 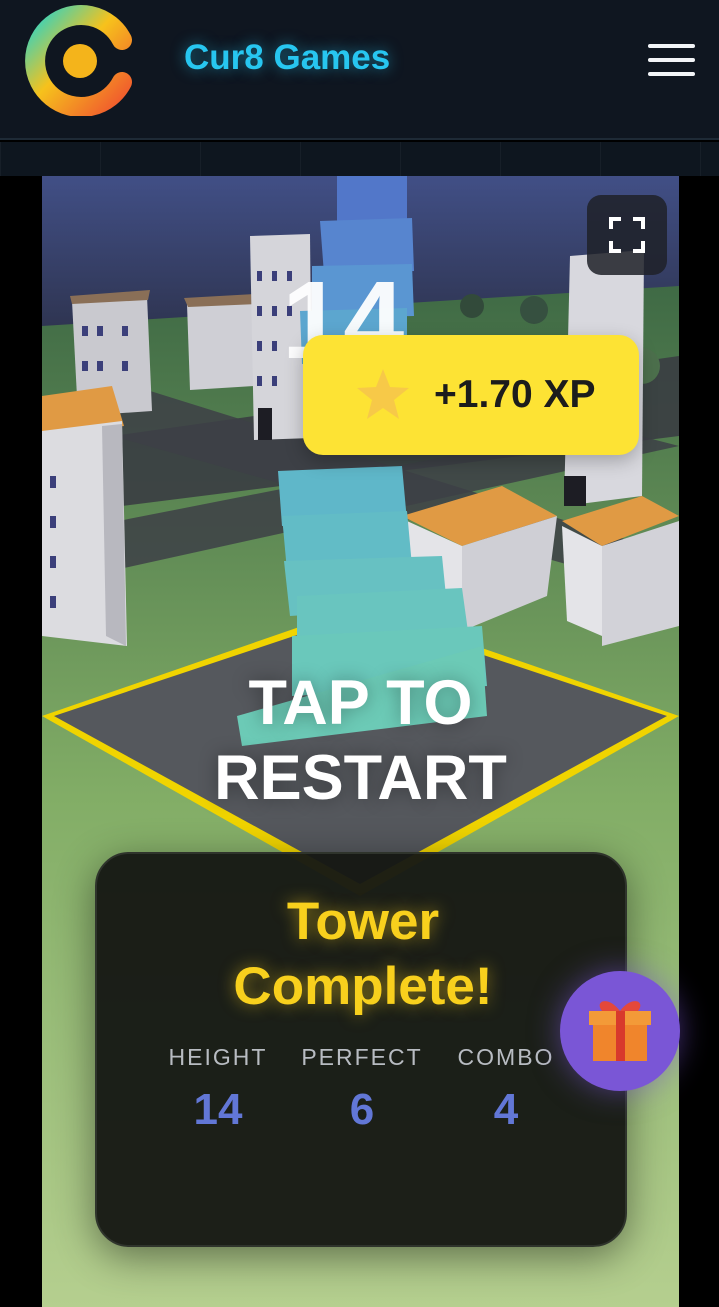 I want to click on stat-label: COMBO, so click(x=506, y=1057).